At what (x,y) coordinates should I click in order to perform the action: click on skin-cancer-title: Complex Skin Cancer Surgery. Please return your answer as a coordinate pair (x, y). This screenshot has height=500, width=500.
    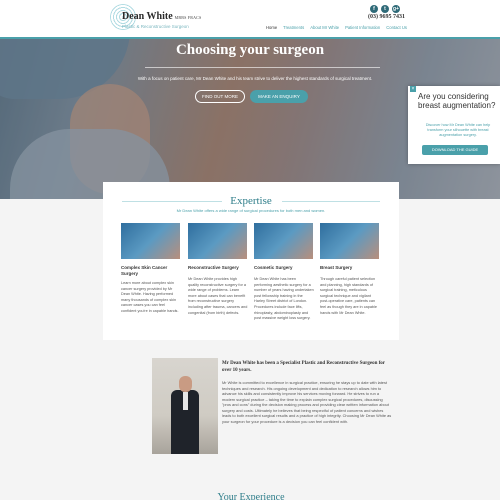
    Looking at the image, I should click on (151, 271).